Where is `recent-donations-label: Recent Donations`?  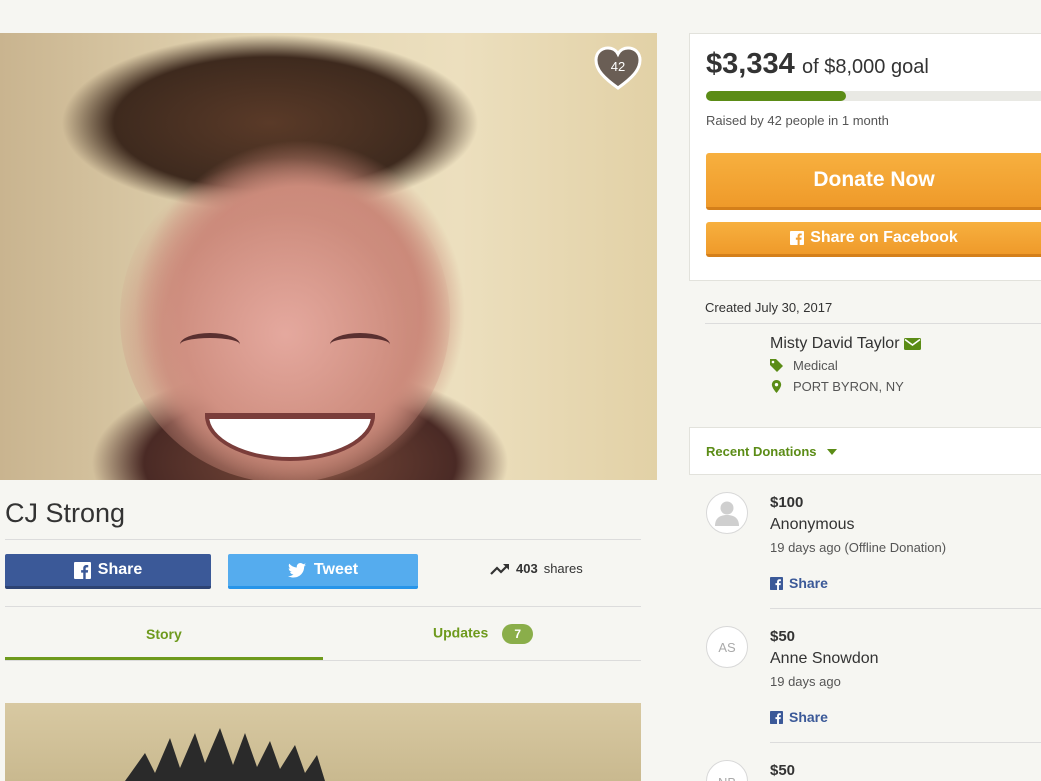
recent-donations-label: Recent Donations is located at coordinates (761, 451).